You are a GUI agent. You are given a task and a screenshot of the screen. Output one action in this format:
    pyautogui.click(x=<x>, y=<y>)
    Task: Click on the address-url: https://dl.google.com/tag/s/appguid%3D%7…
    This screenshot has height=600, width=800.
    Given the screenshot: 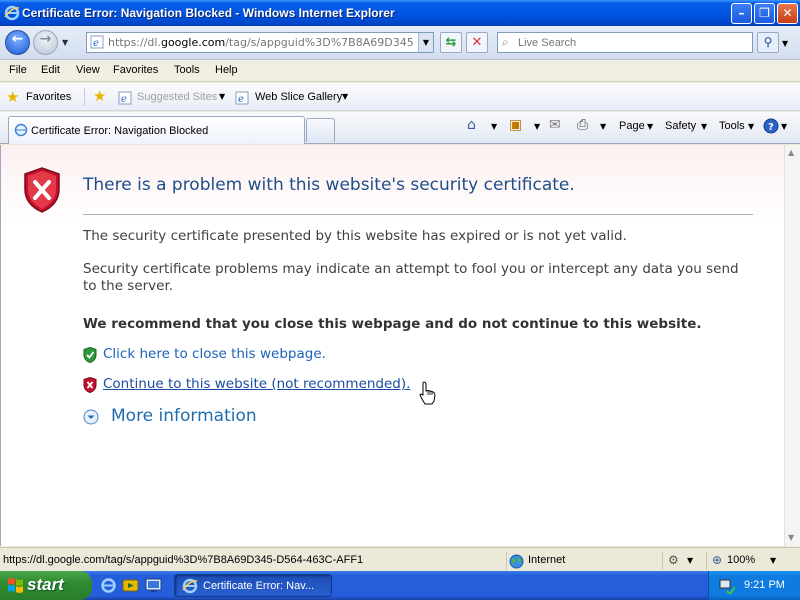 What is the action you would take?
    pyautogui.click(x=260, y=42)
    